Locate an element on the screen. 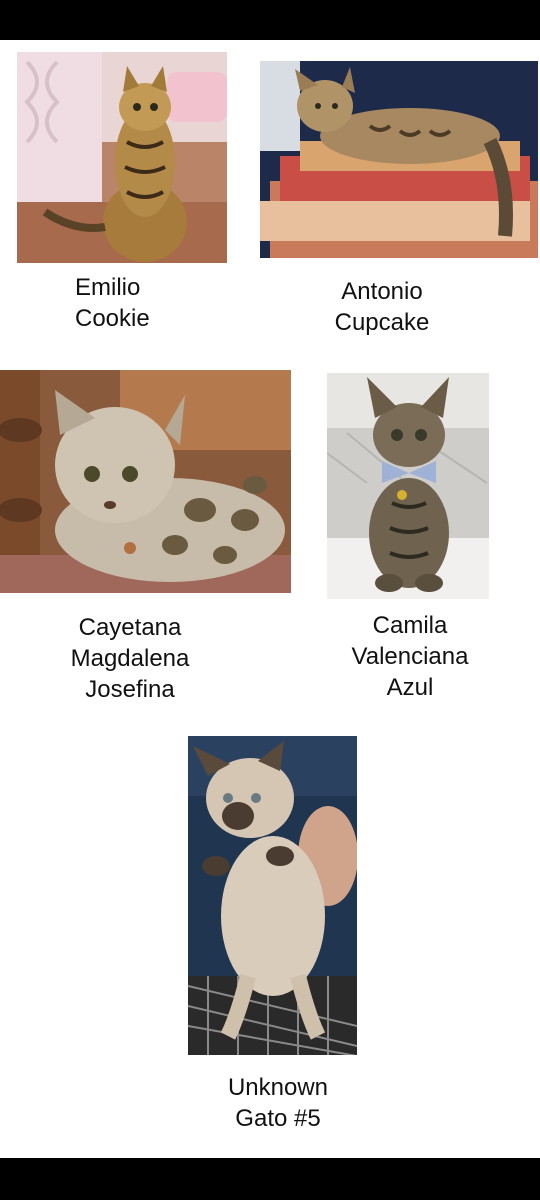 Image resolution: width=540 pixels, height=1200 pixels. cat-on-blankets-photo is located at coordinates (399, 159).